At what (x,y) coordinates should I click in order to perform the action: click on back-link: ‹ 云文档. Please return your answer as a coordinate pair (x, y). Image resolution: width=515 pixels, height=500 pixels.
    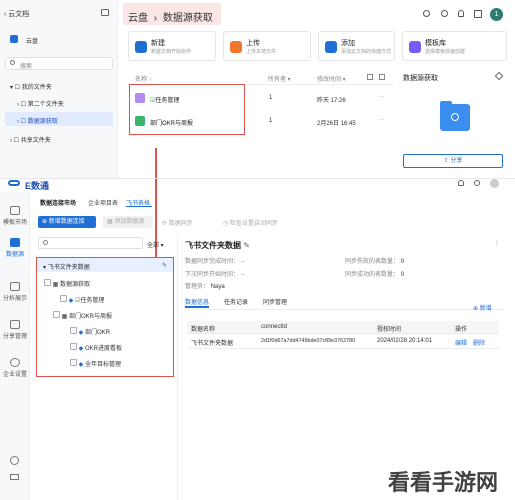
    Looking at the image, I should click on (16, 14).